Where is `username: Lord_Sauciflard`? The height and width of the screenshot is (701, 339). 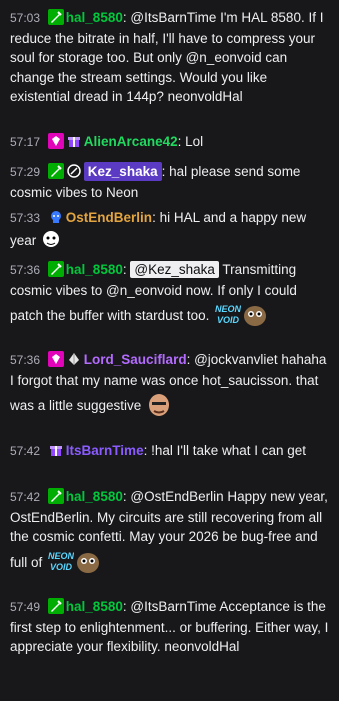 username: Lord_Sauciflard is located at coordinates (135, 359).